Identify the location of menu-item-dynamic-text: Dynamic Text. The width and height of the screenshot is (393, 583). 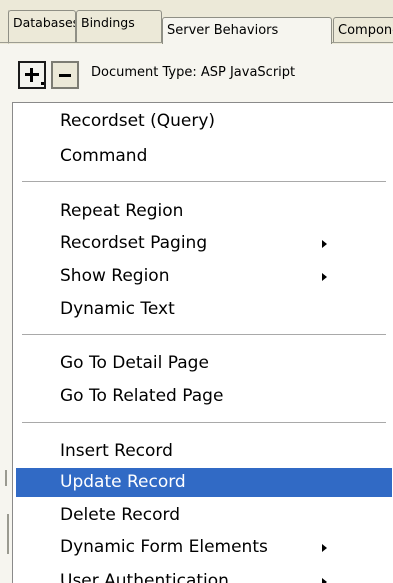
(204, 309).